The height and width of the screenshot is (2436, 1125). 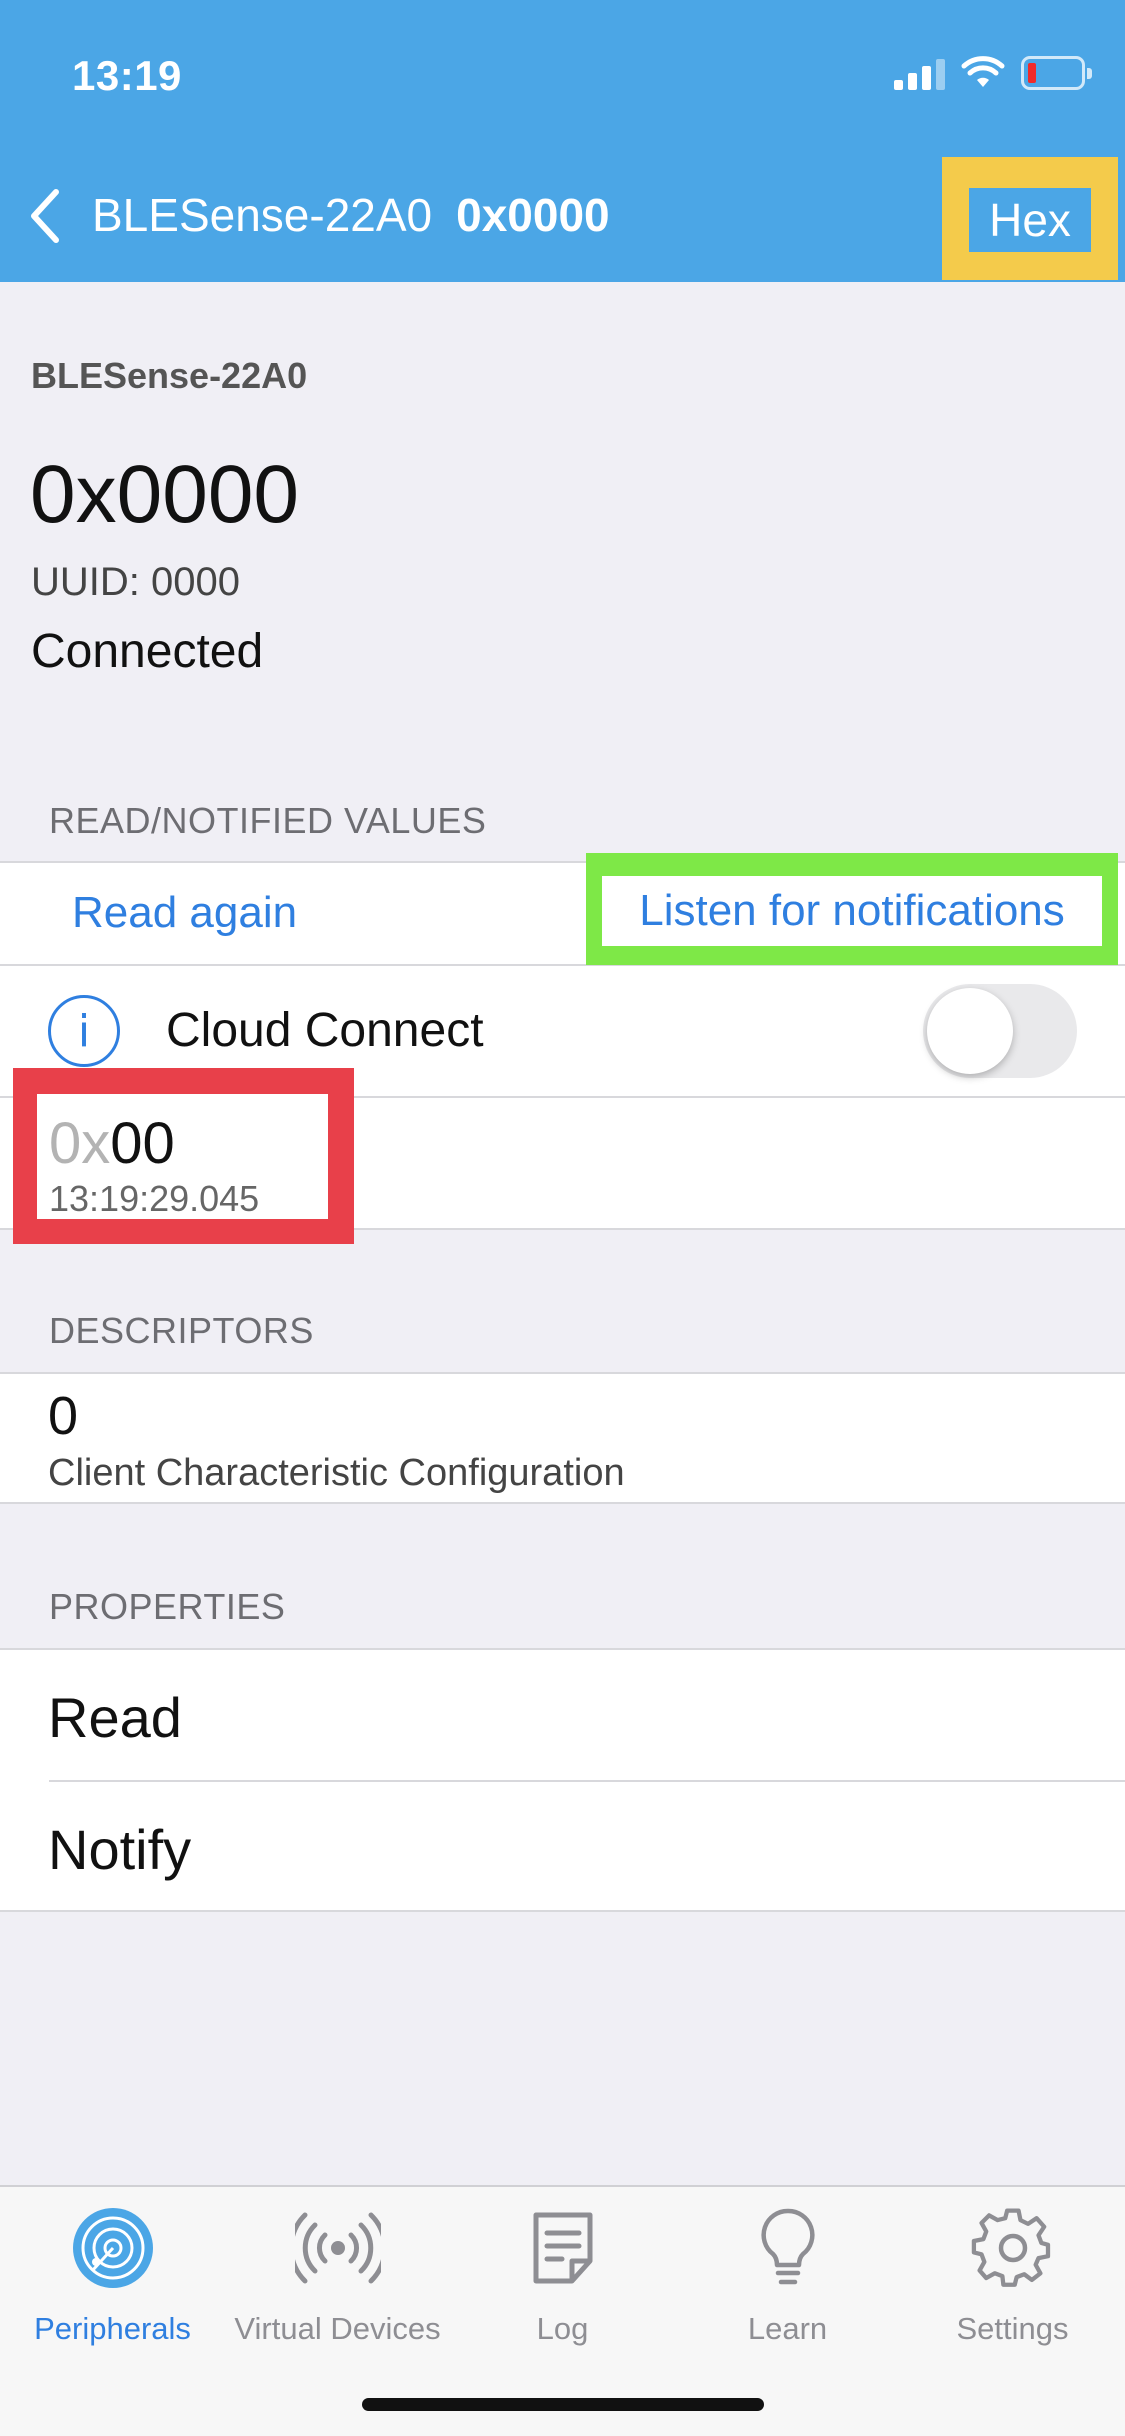 I want to click on section-header-properties: PROPERTIES, so click(x=167, y=1606).